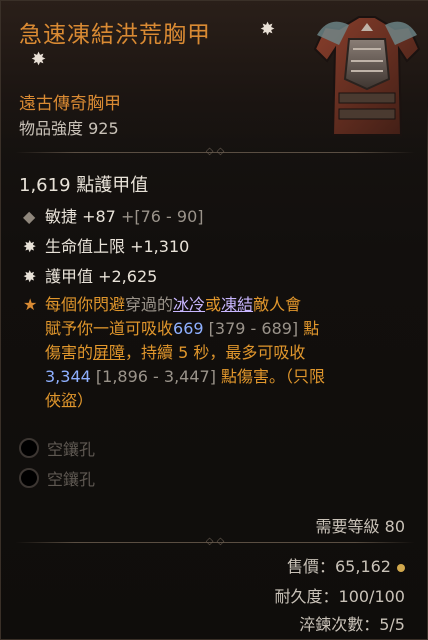  What do you see at coordinates (115, 35) in the screenshot?
I see `item-name: 急速凍結洪荒胸甲` at bounding box center [115, 35].